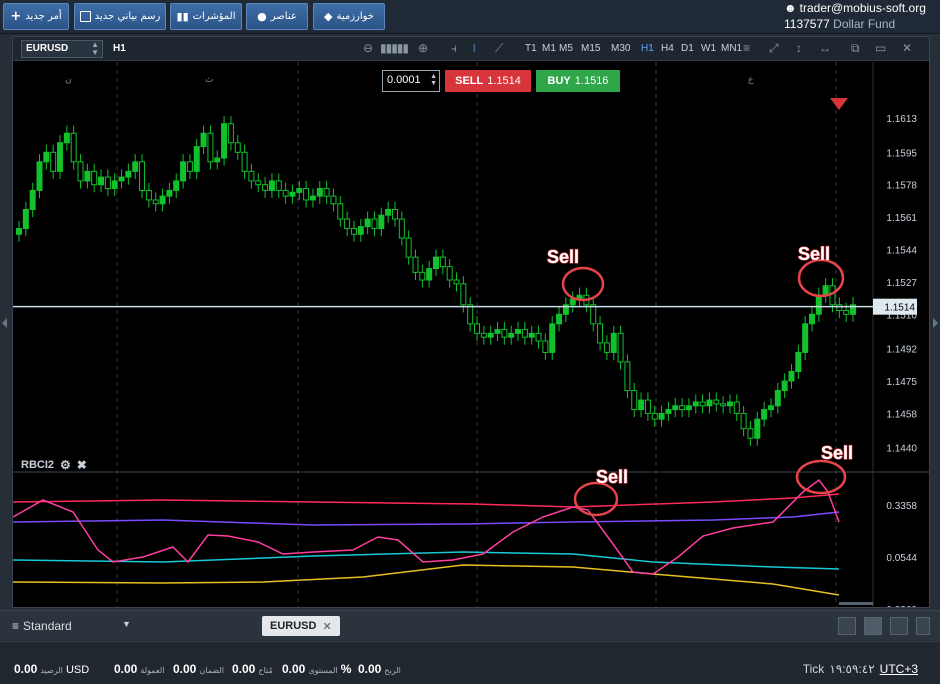  Describe the element at coordinates (799, 48) in the screenshot. I see `vertical-scale-icon: ↕` at that location.